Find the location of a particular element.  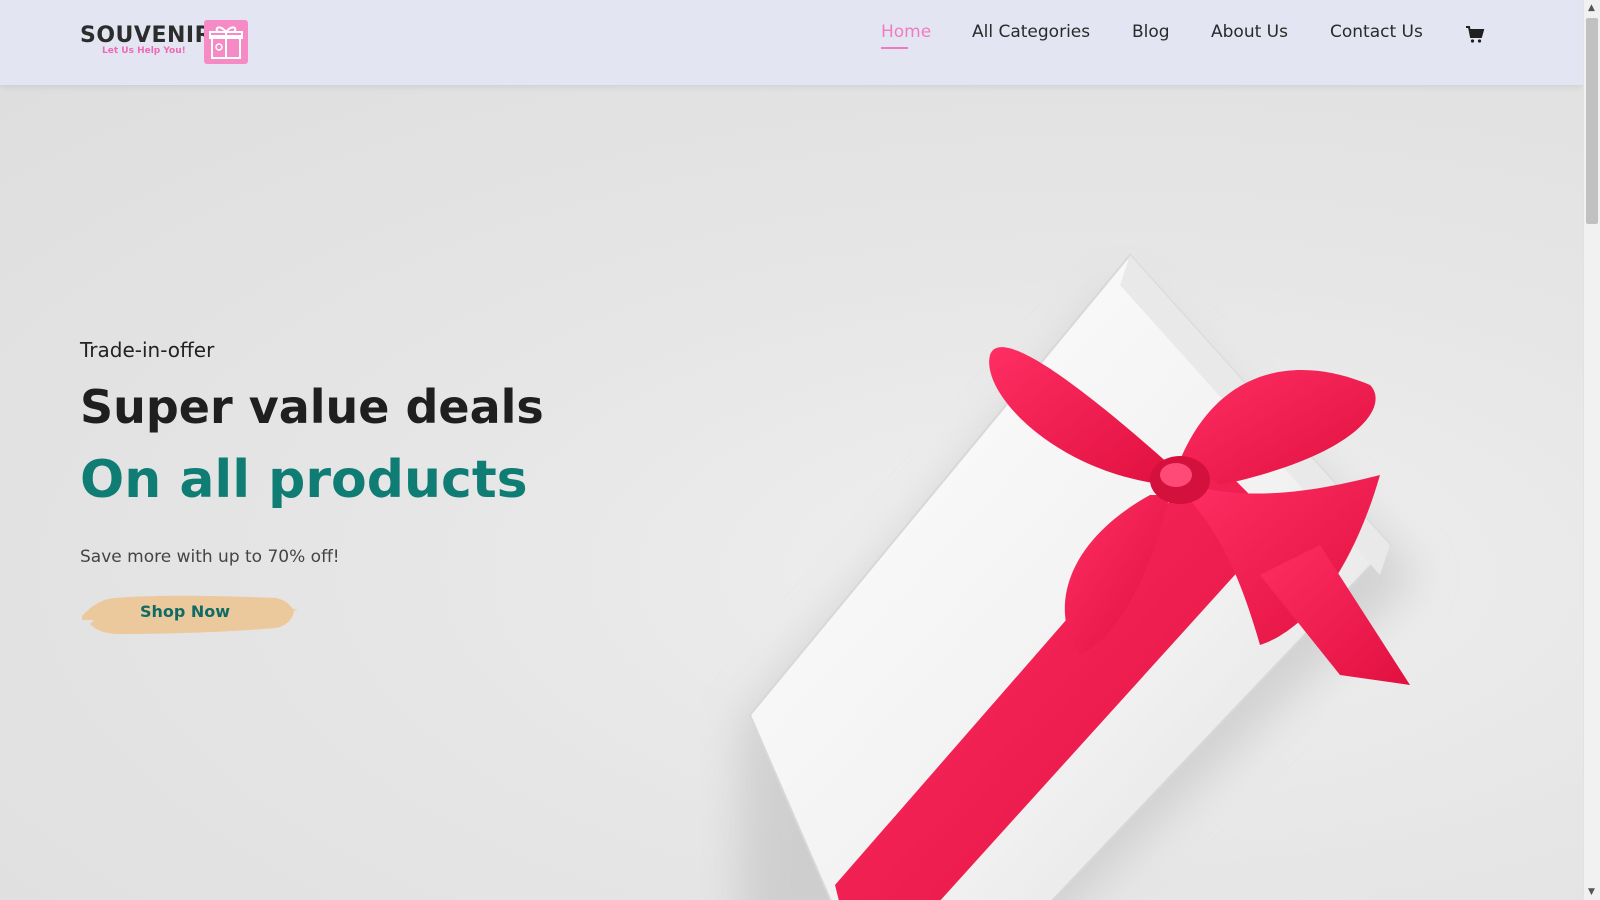

shop-now-button: Shop Now is located at coordinates (190, 615).